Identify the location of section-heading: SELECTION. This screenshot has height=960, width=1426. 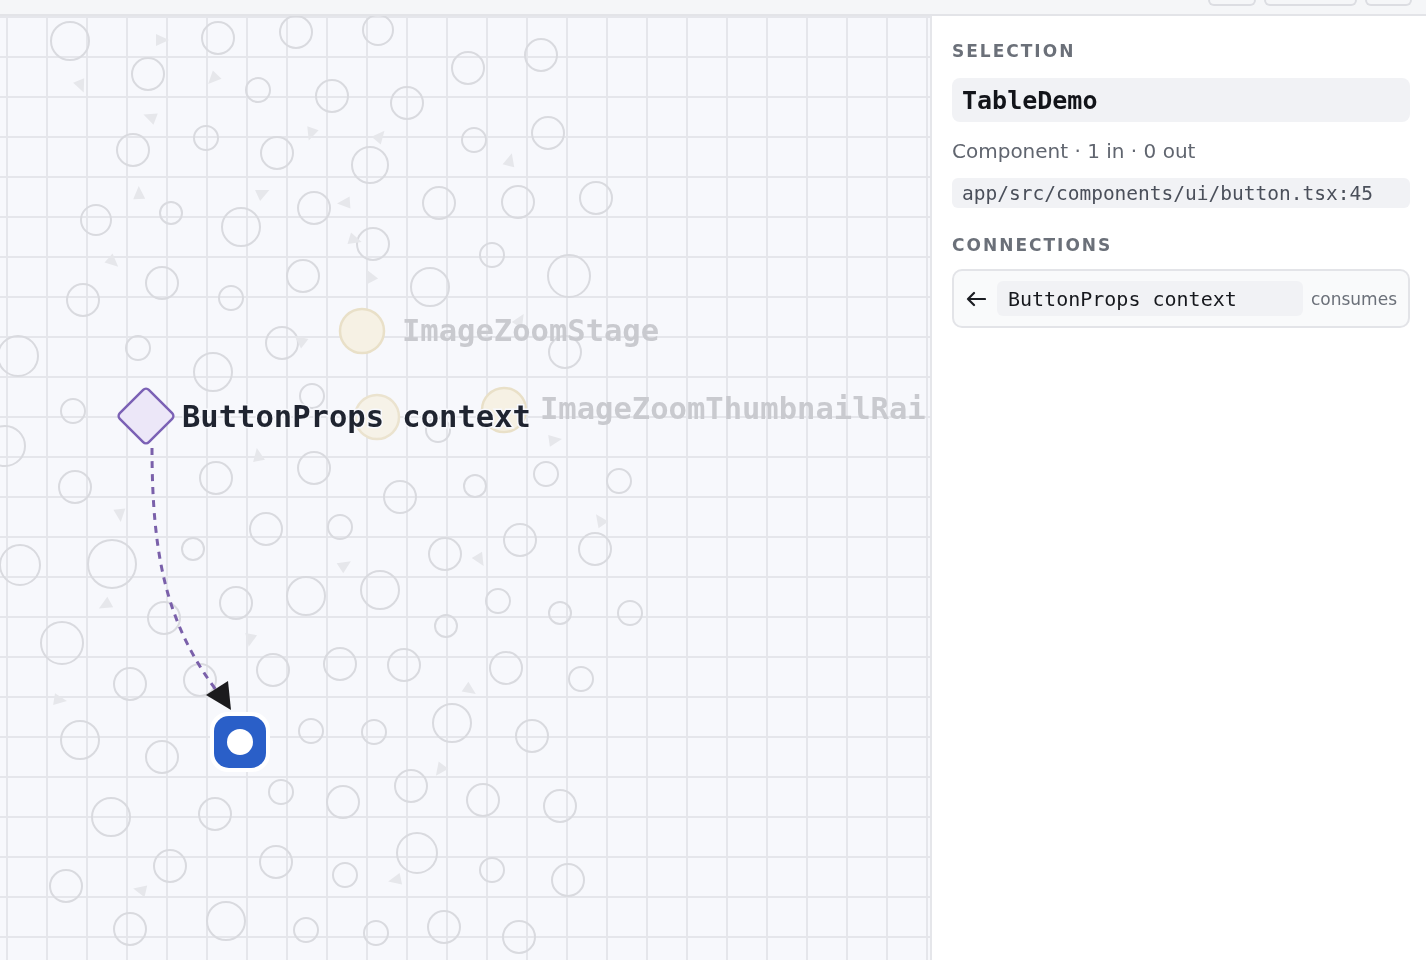
(1014, 51).